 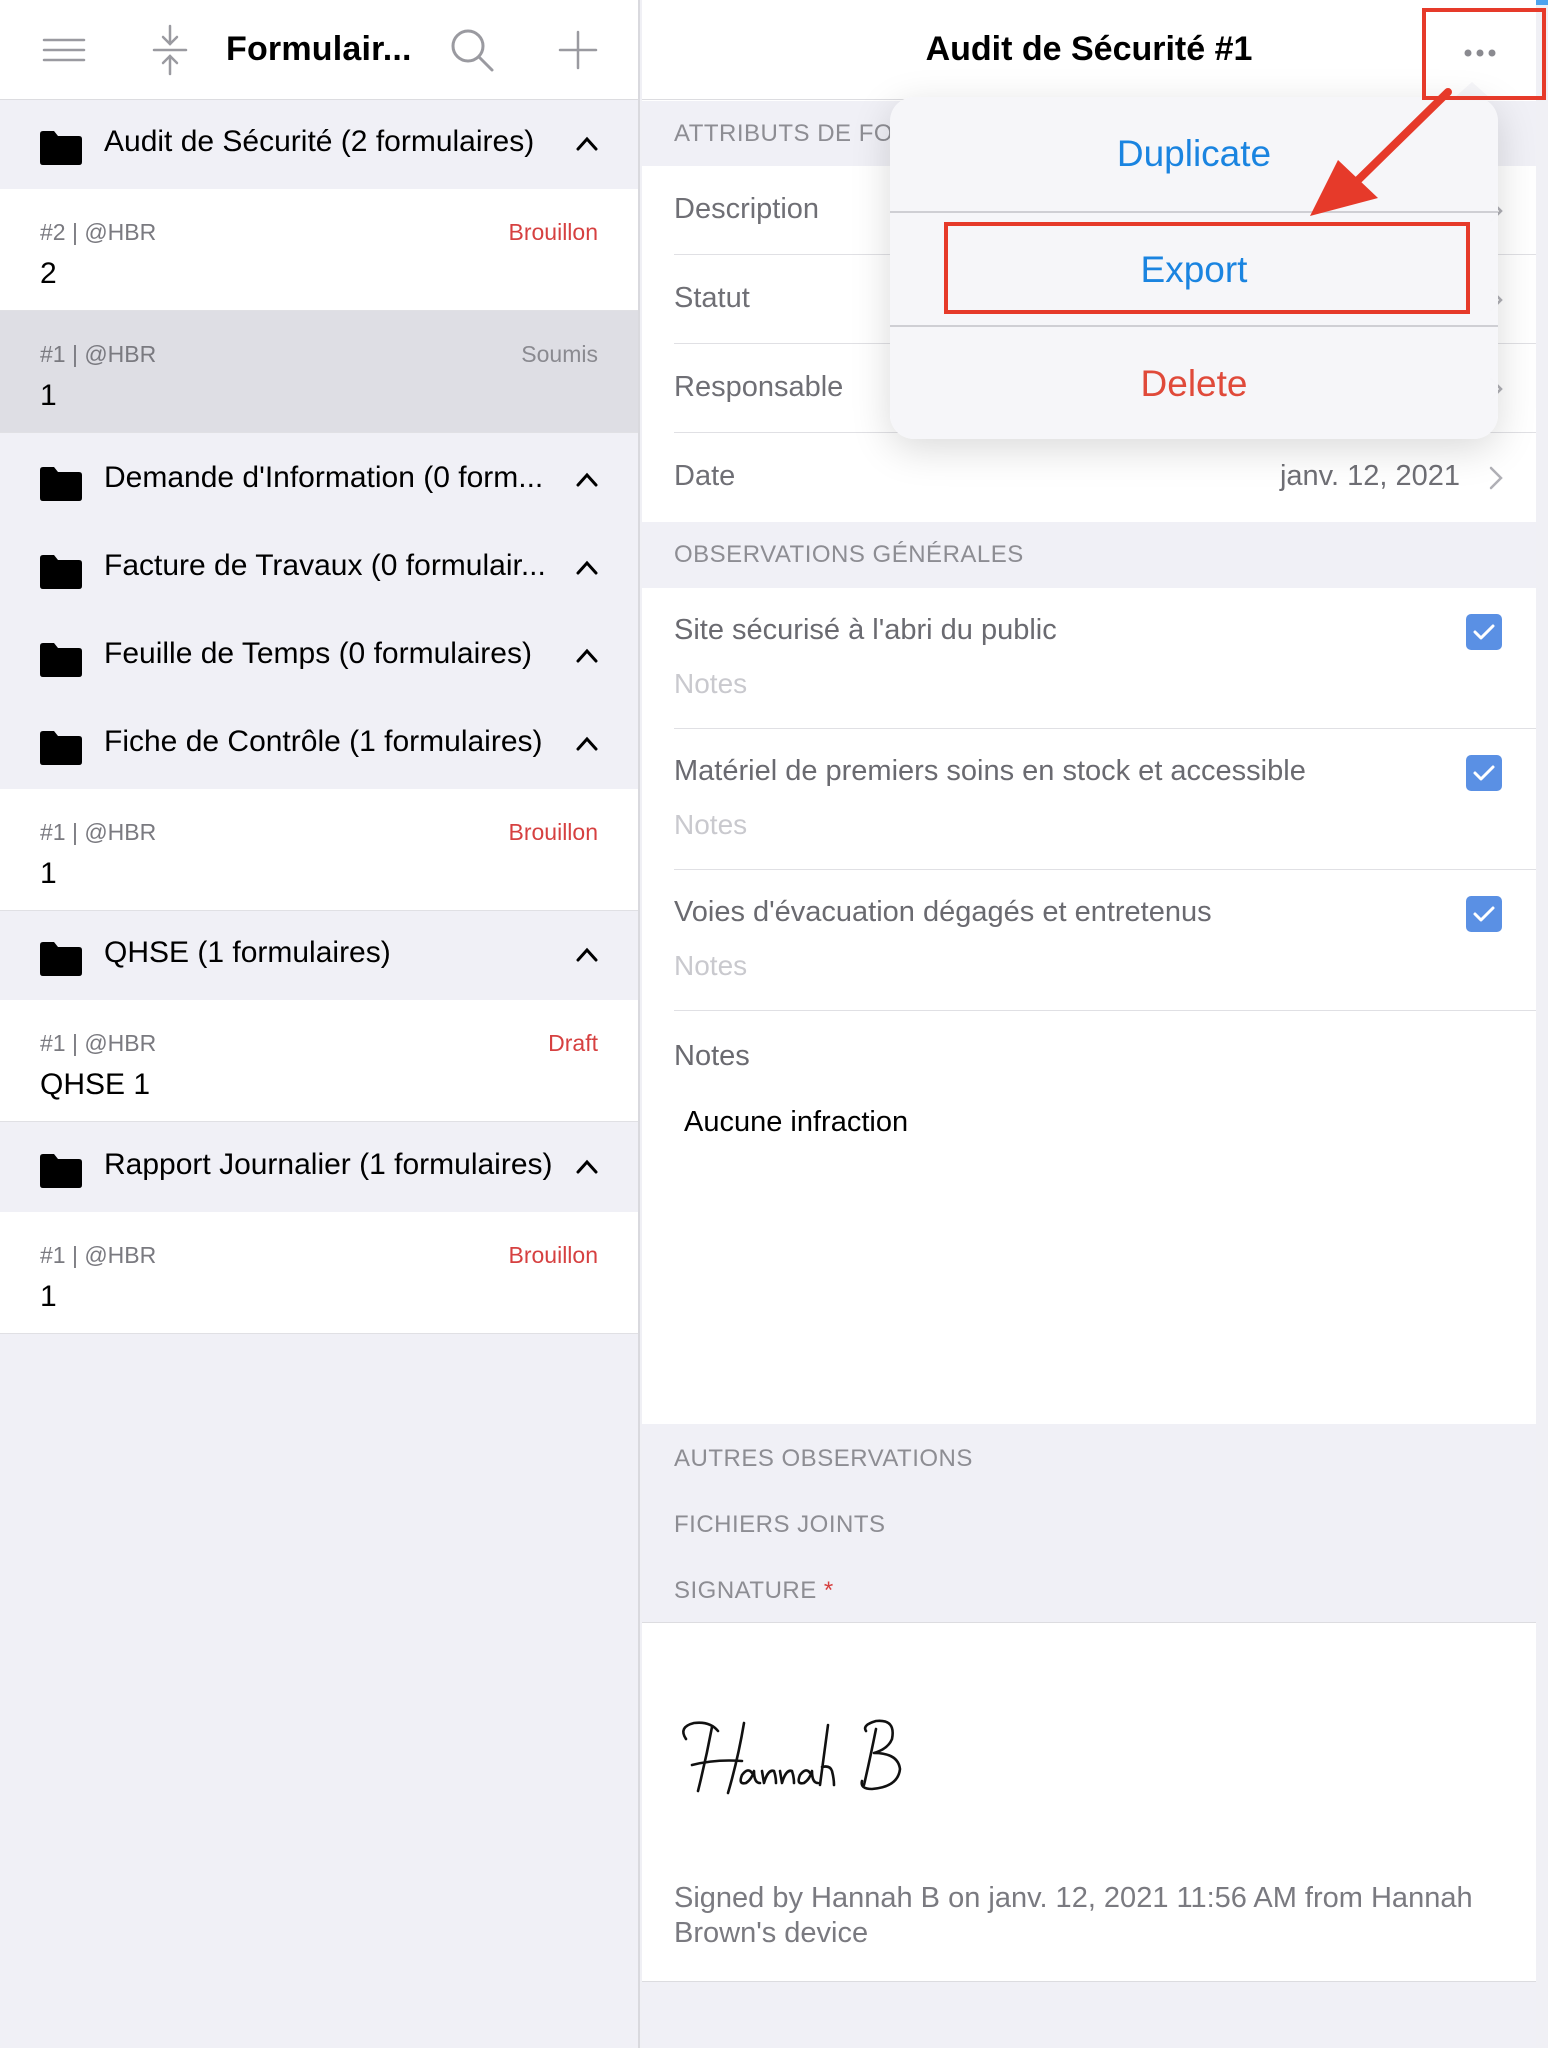 I want to click on folder-row-rapport: Rapport Journalier (1 formulaires), so click(x=319, y=1168).